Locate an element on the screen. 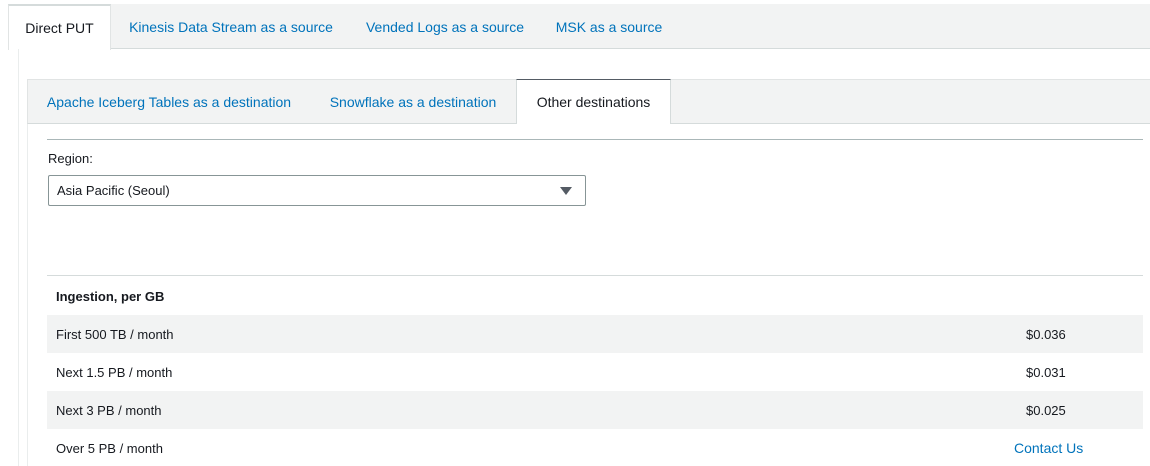  tier-label: Over 5 PB / month is located at coordinates (109, 448).